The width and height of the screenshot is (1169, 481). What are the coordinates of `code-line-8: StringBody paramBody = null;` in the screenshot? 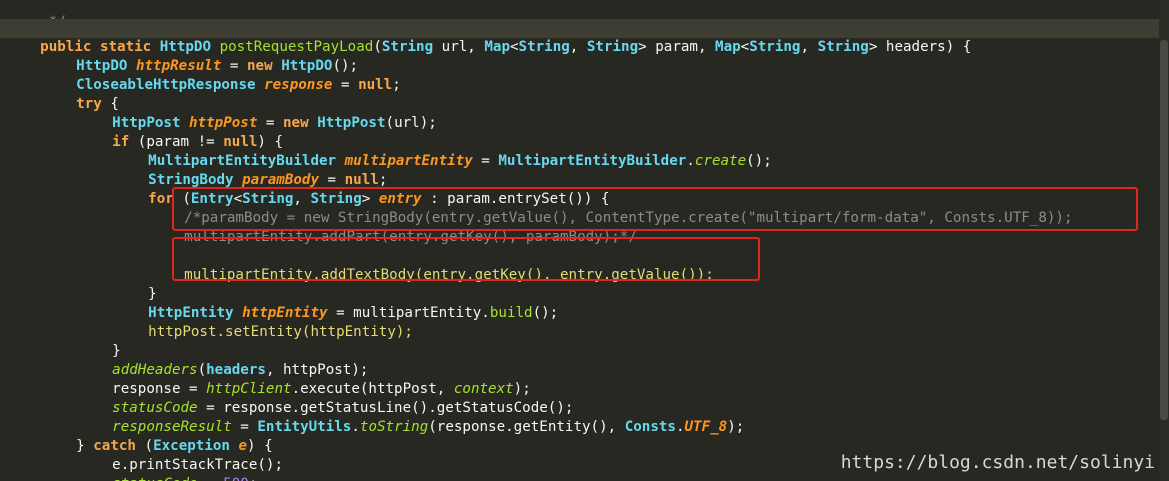 It's located at (268, 180).